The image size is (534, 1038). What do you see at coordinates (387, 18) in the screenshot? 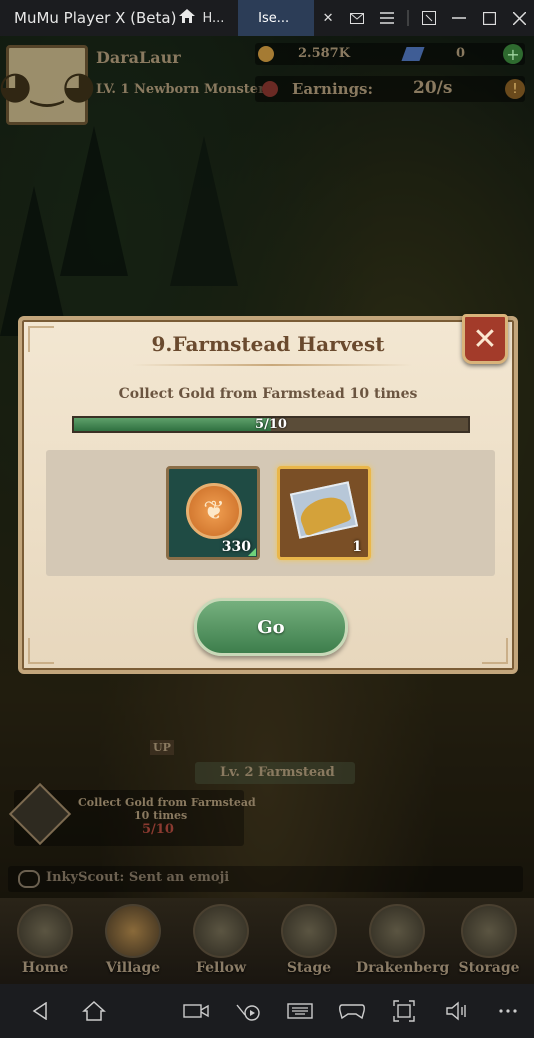
I see `menu-icon` at bounding box center [387, 18].